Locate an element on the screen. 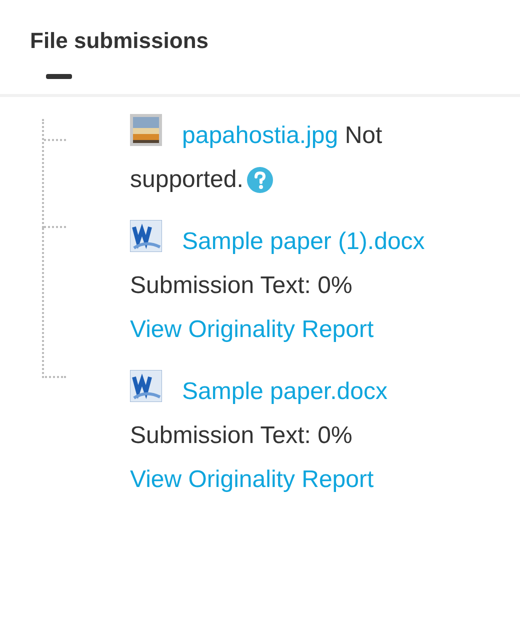  section-heading: File submissions is located at coordinates (120, 41).